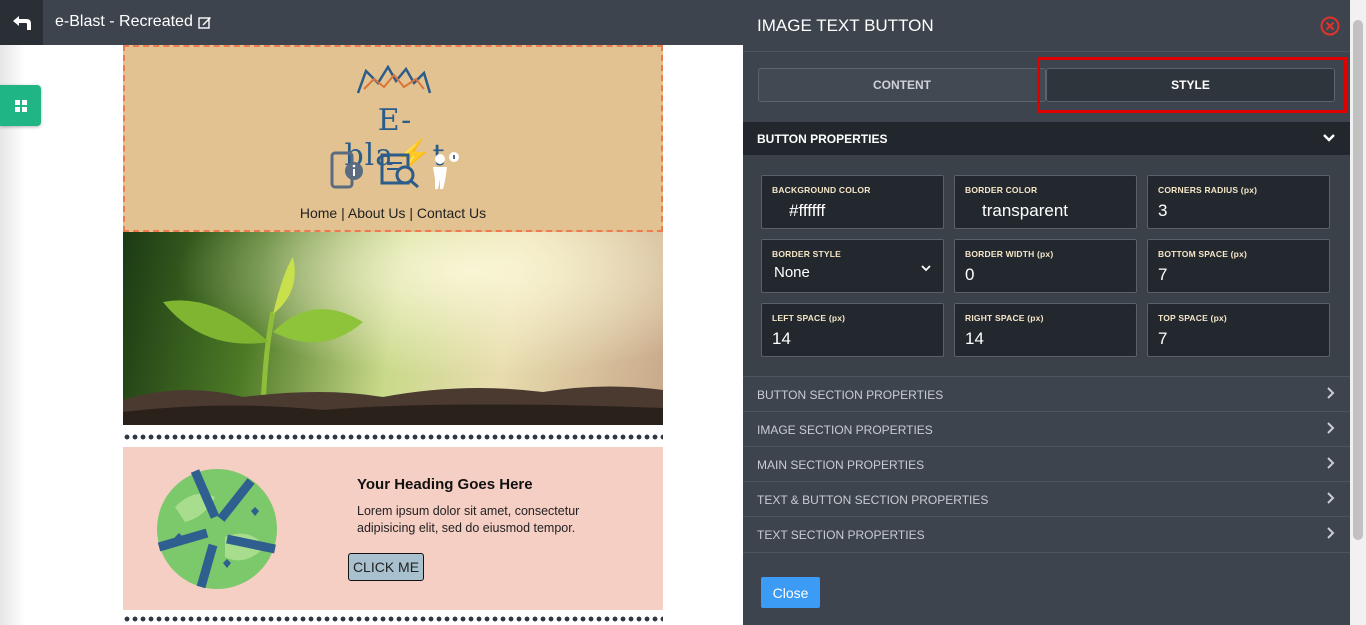 Image resolution: width=1366 pixels, height=625 pixels. I want to click on section-button-section-properties: BUTTON SECTION PROPERTIES, so click(1046, 394).